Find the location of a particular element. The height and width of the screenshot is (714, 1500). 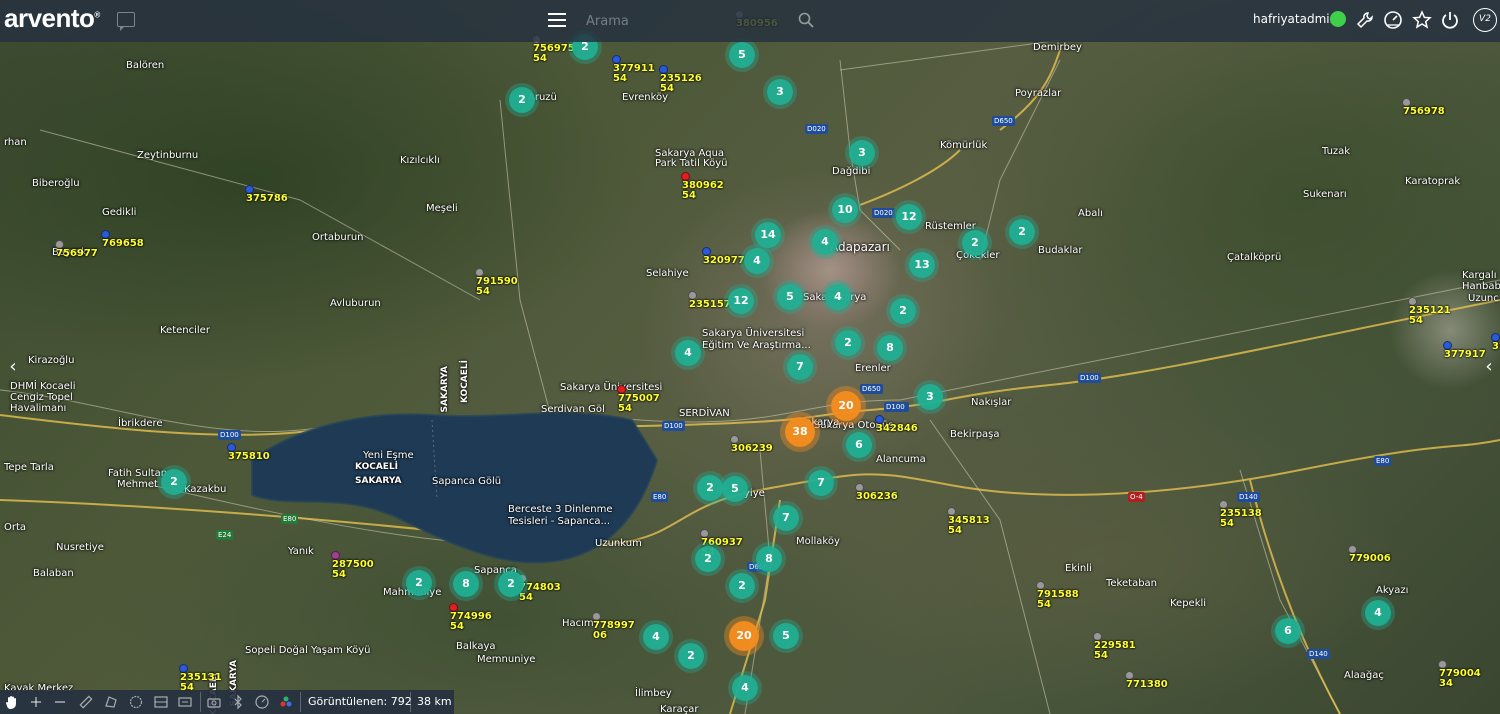

zoom-in-icon is located at coordinates (36, 702).